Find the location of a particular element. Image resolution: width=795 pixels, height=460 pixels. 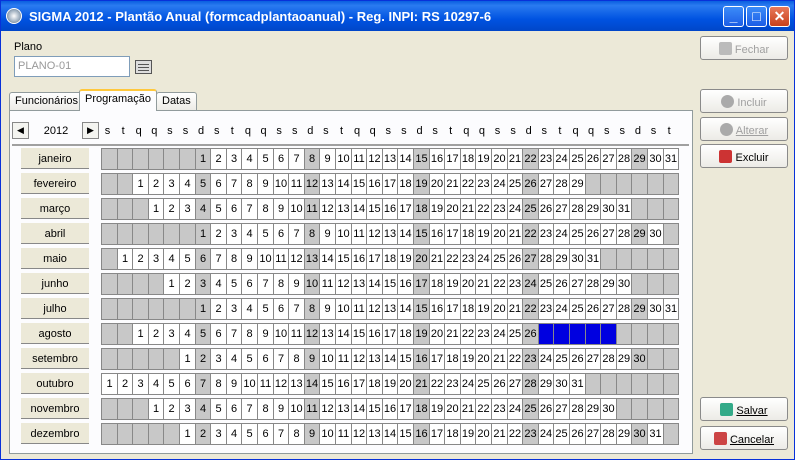

day-cell: 20 is located at coordinates (483, 359).